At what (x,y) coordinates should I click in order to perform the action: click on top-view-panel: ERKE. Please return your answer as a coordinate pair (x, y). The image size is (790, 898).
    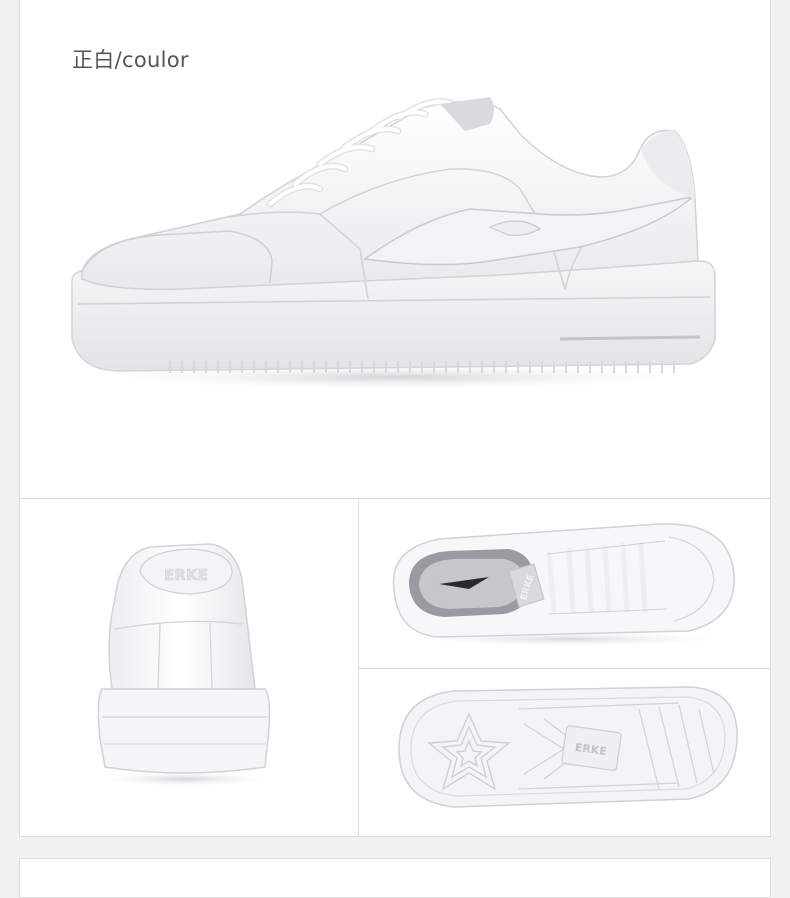
    Looking at the image, I should click on (564, 583).